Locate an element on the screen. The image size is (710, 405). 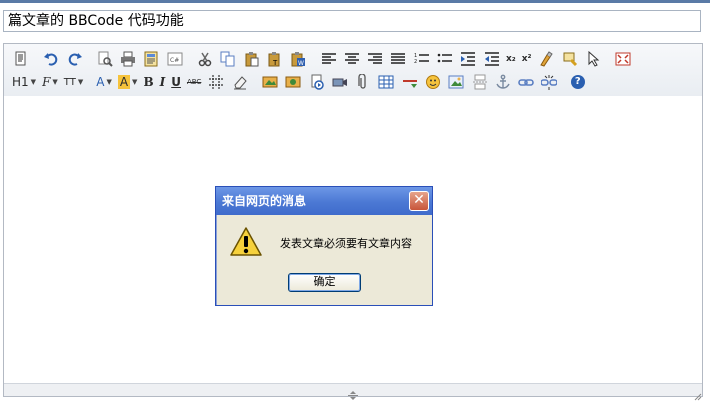
fullscreen-icon is located at coordinates (623, 59).